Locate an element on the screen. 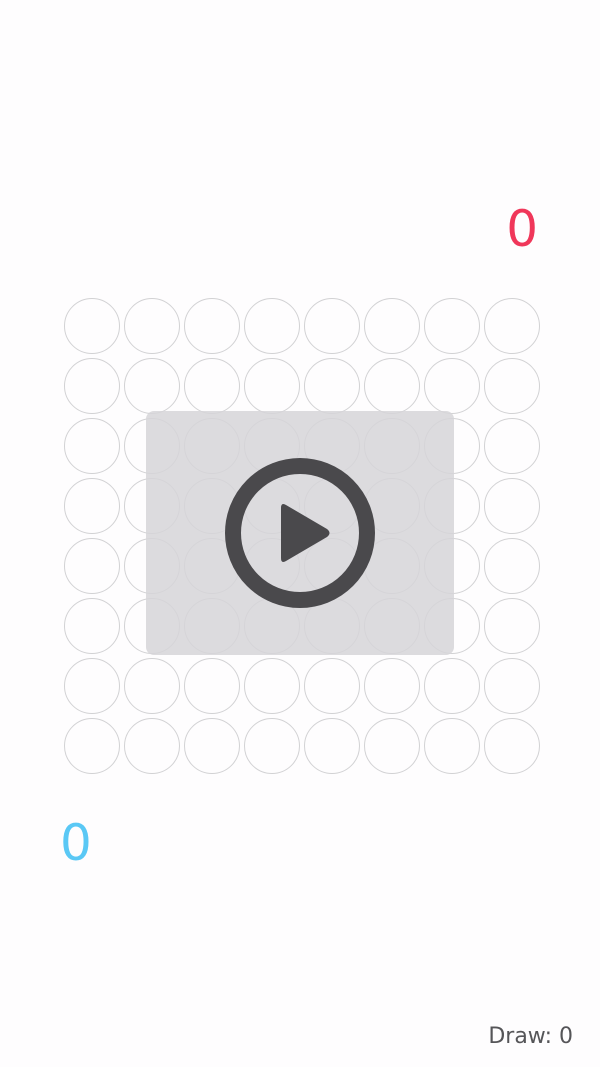 The image size is (600, 1067). play-overlay is located at coordinates (300, 533).